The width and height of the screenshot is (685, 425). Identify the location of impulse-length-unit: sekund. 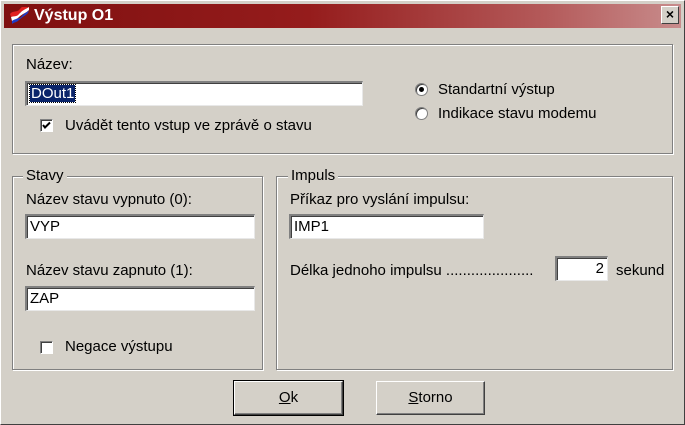
(640, 270).